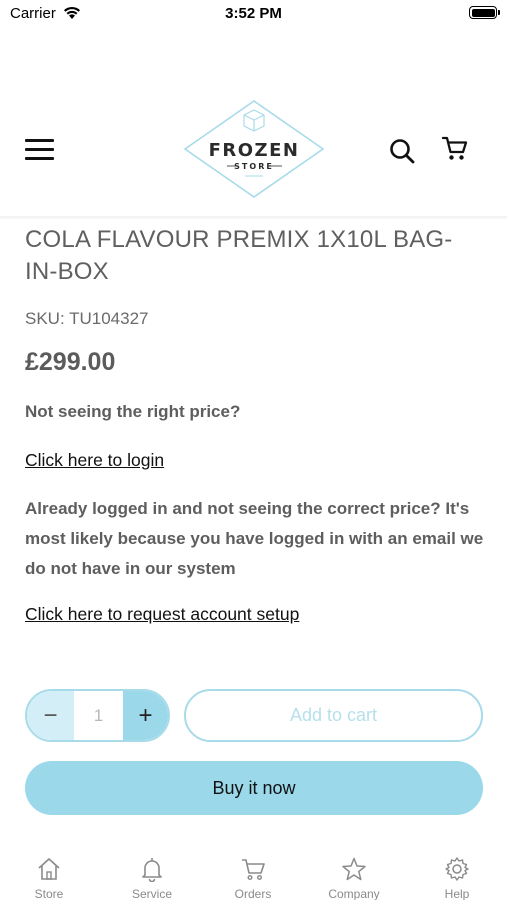  Describe the element at coordinates (484, 12) in the screenshot. I see `battery-icon` at that location.